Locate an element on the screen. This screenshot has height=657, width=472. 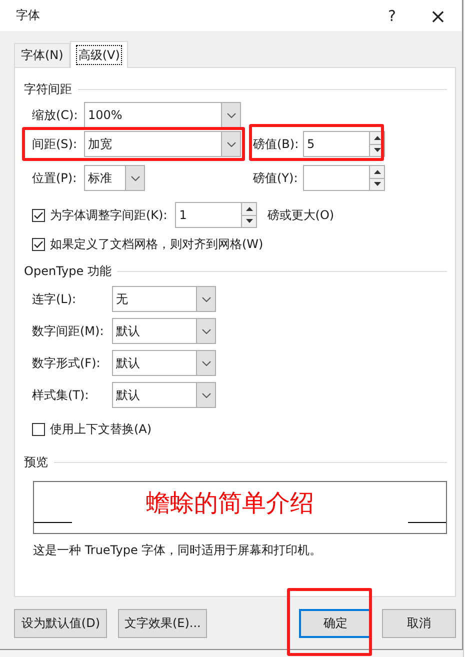
dialog-button: 取消 is located at coordinates (419, 623).